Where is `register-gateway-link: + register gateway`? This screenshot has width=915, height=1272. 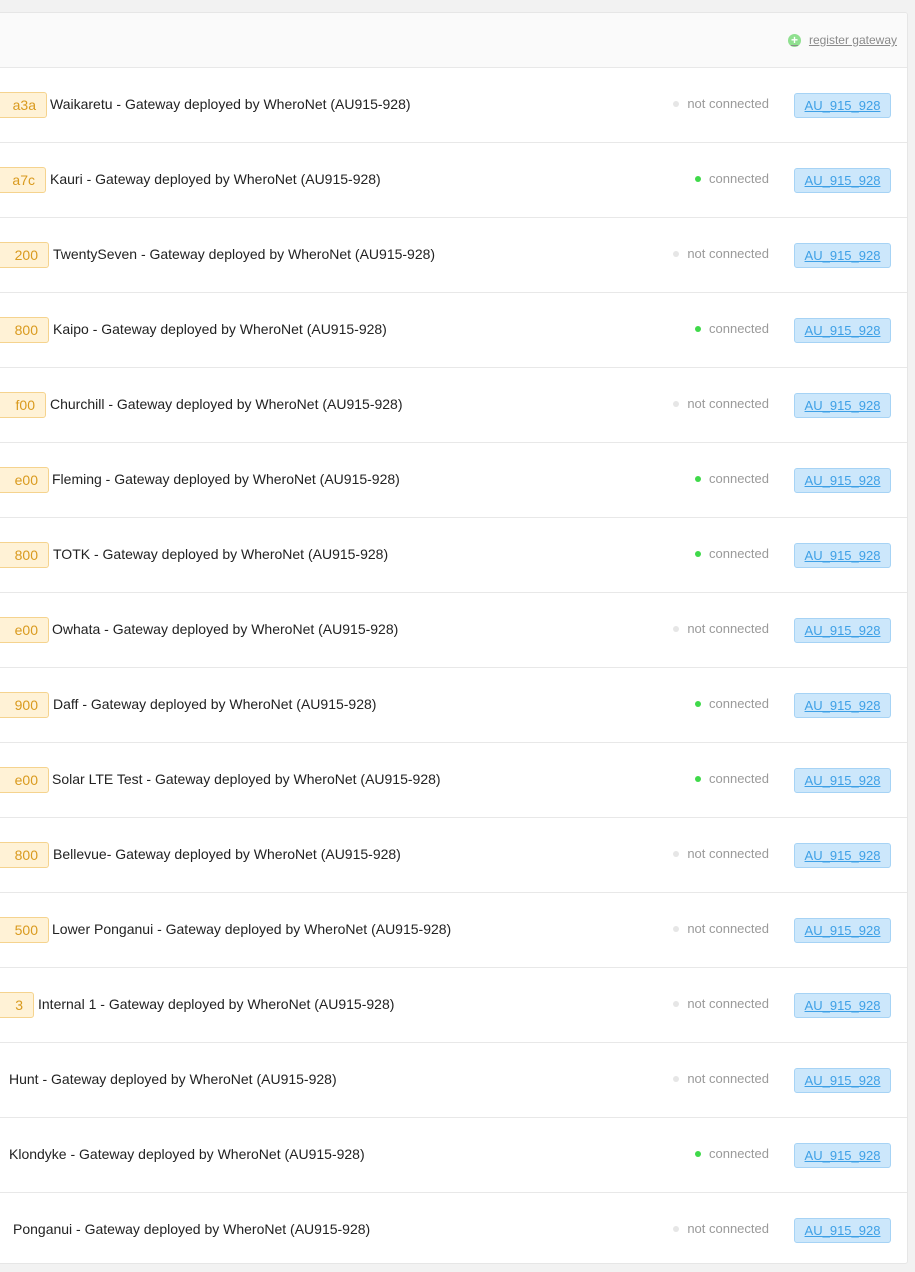 register-gateway-link: + register gateway is located at coordinates (842, 40).